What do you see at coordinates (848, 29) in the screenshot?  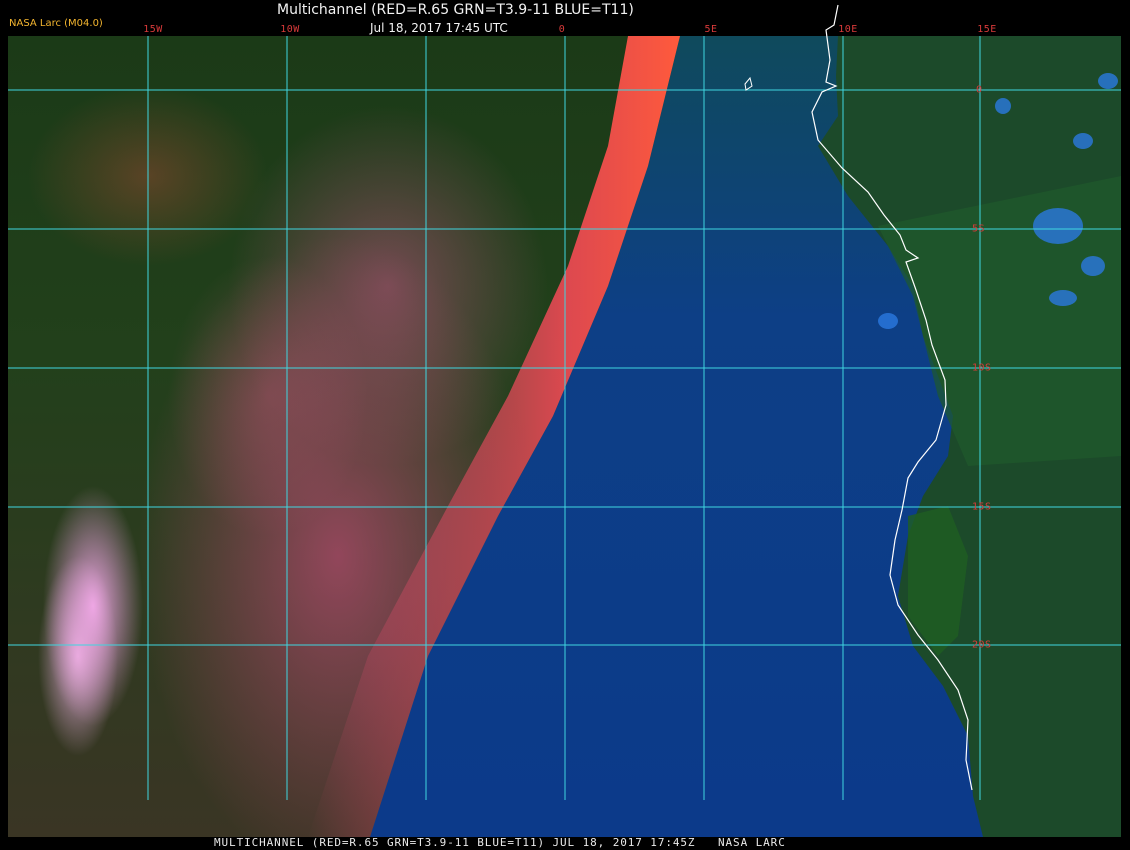 I see `lon-label-10e: 10E` at bounding box center [848, 29].